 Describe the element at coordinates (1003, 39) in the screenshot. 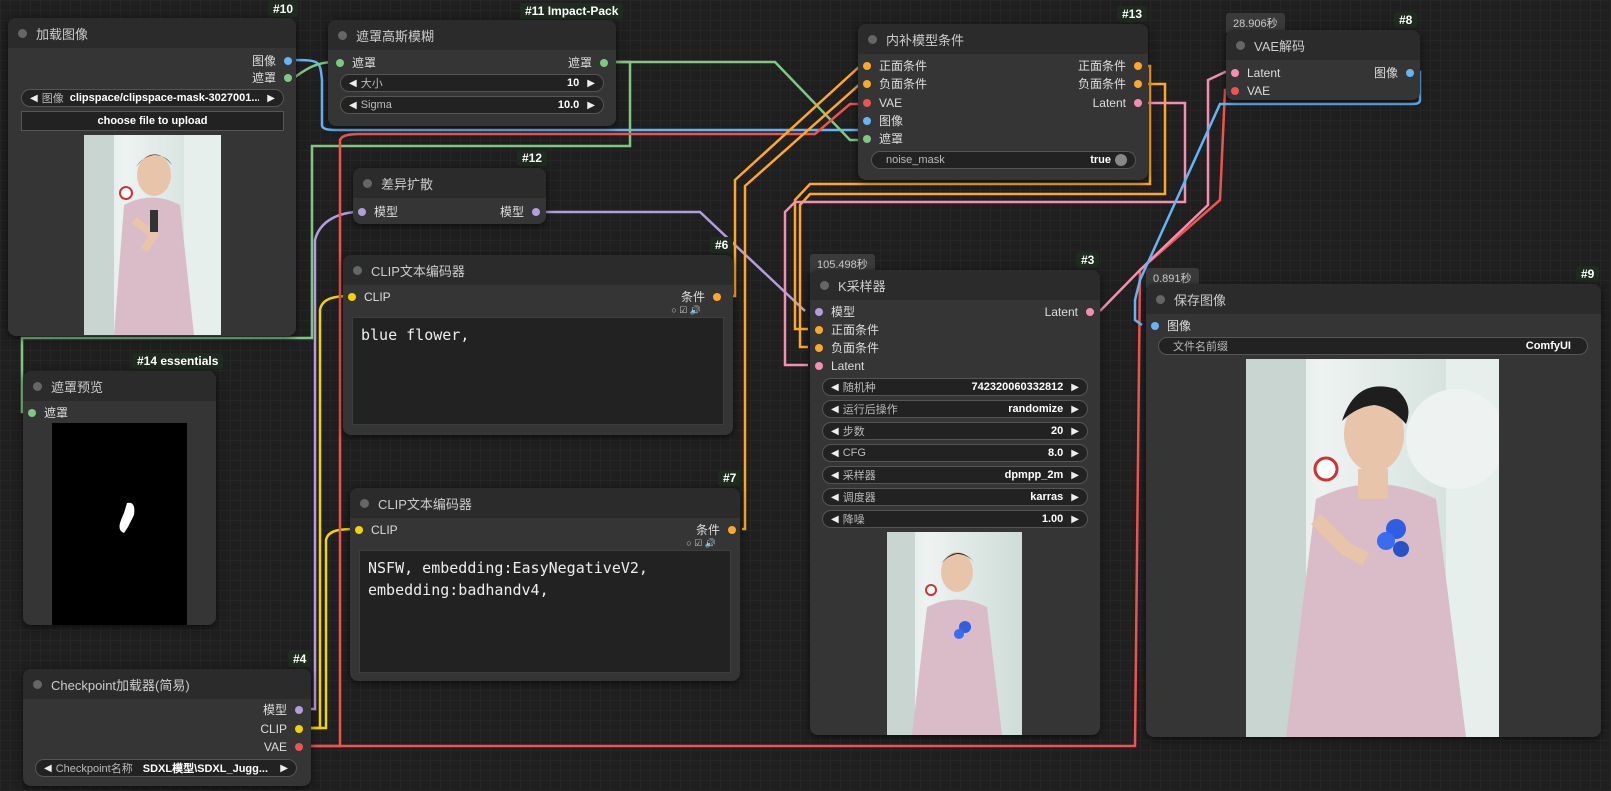

I see `node-title: 内补模型条件` at that location.